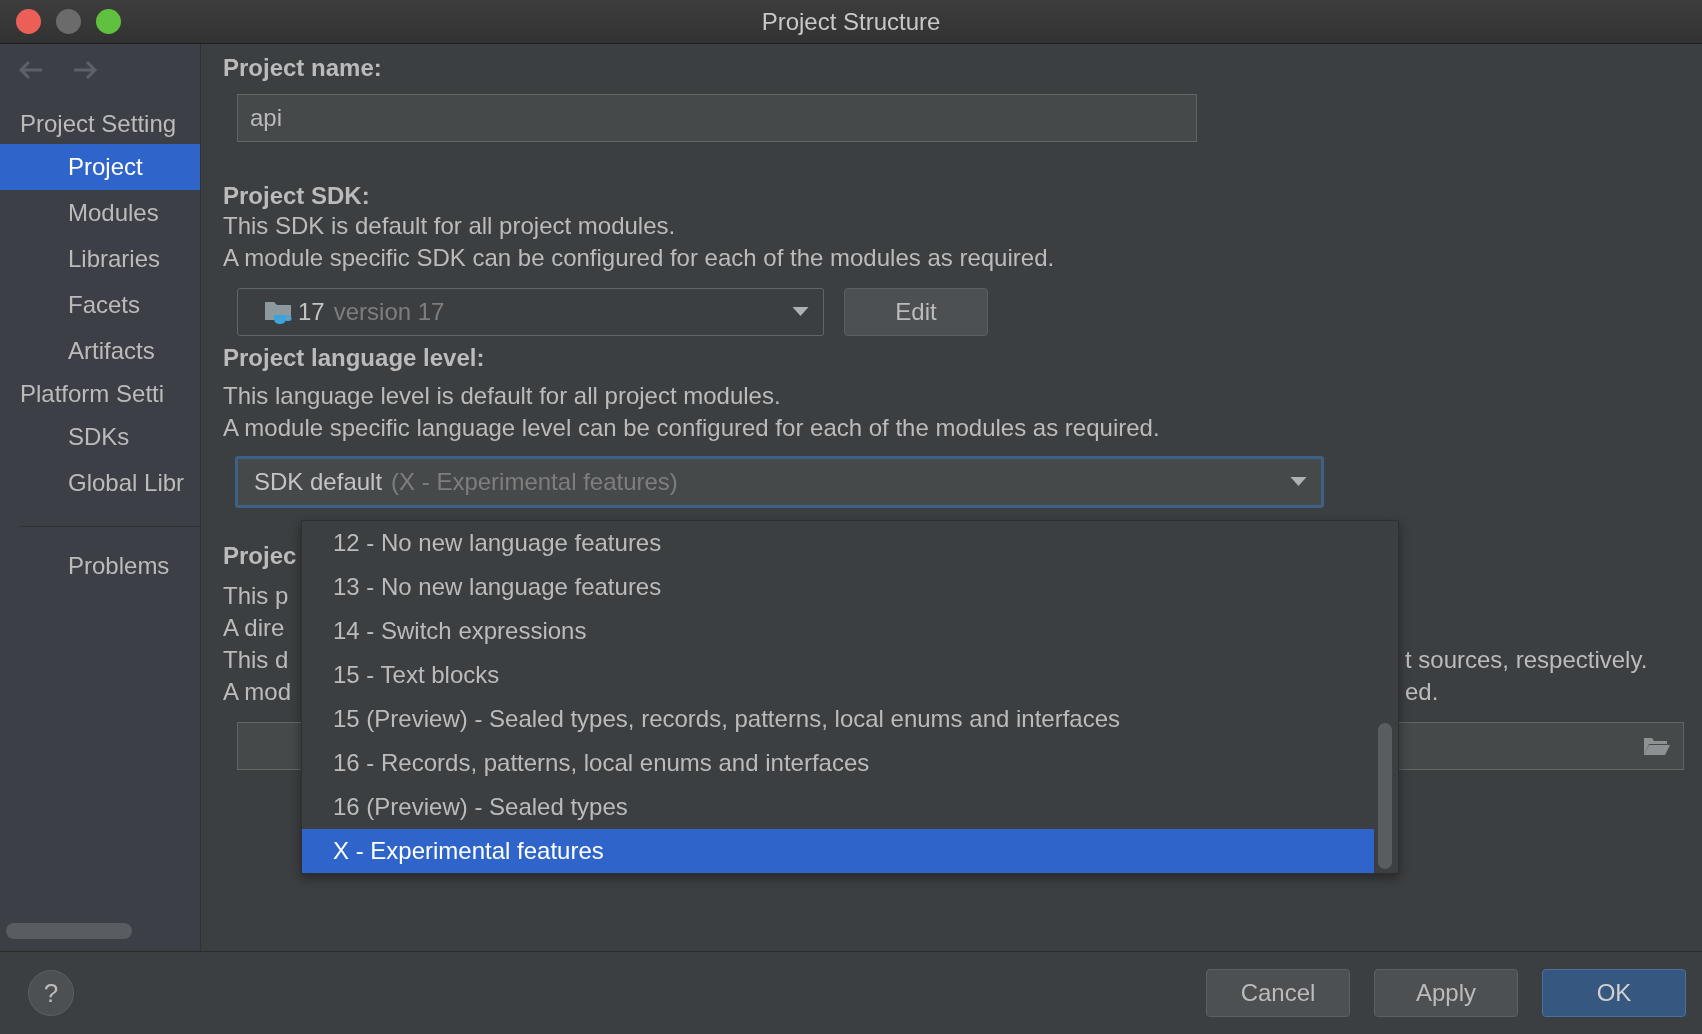 The image size is (1702, 1034). Describe the element at coordinates (85, 70) in the screenshot. I see `forward-arrow-icon` at that location.